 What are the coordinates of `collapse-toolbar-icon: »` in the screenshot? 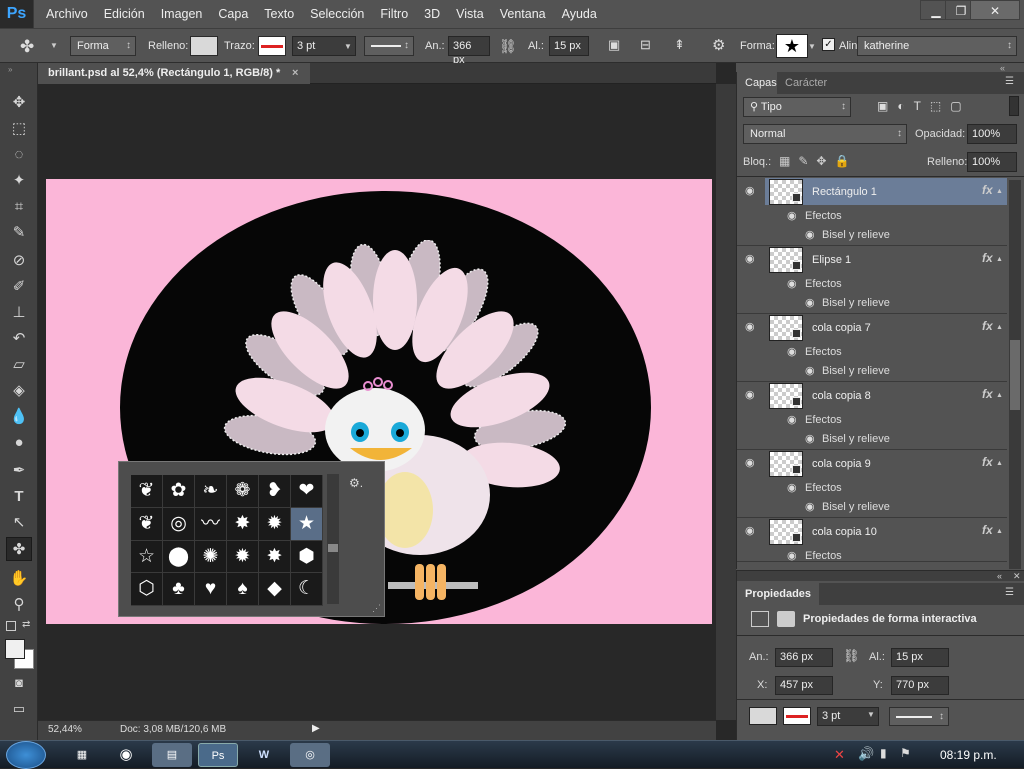 It's located at (10, 69).